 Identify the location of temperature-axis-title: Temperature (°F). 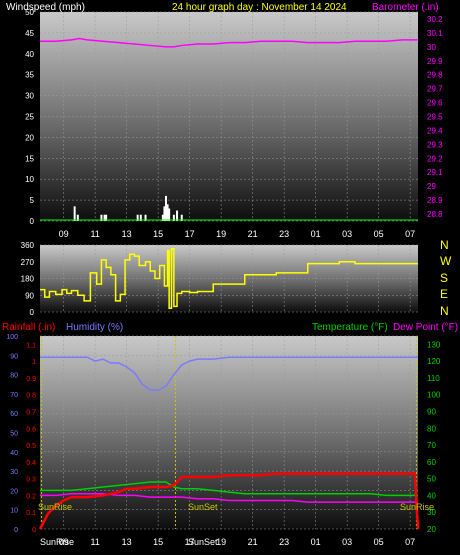
(350, 327).